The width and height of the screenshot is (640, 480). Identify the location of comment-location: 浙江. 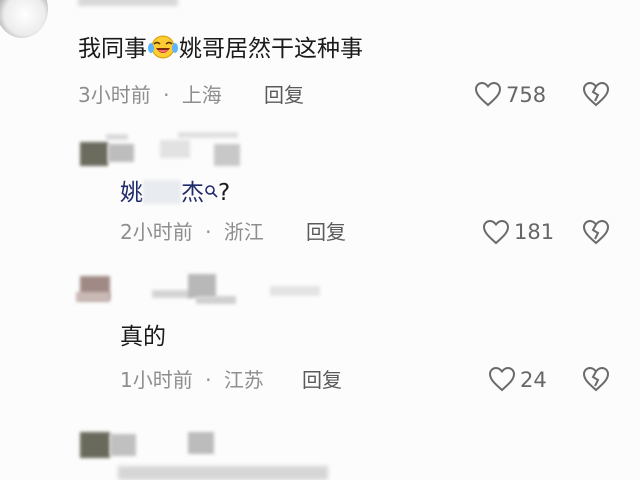
(243, 232).